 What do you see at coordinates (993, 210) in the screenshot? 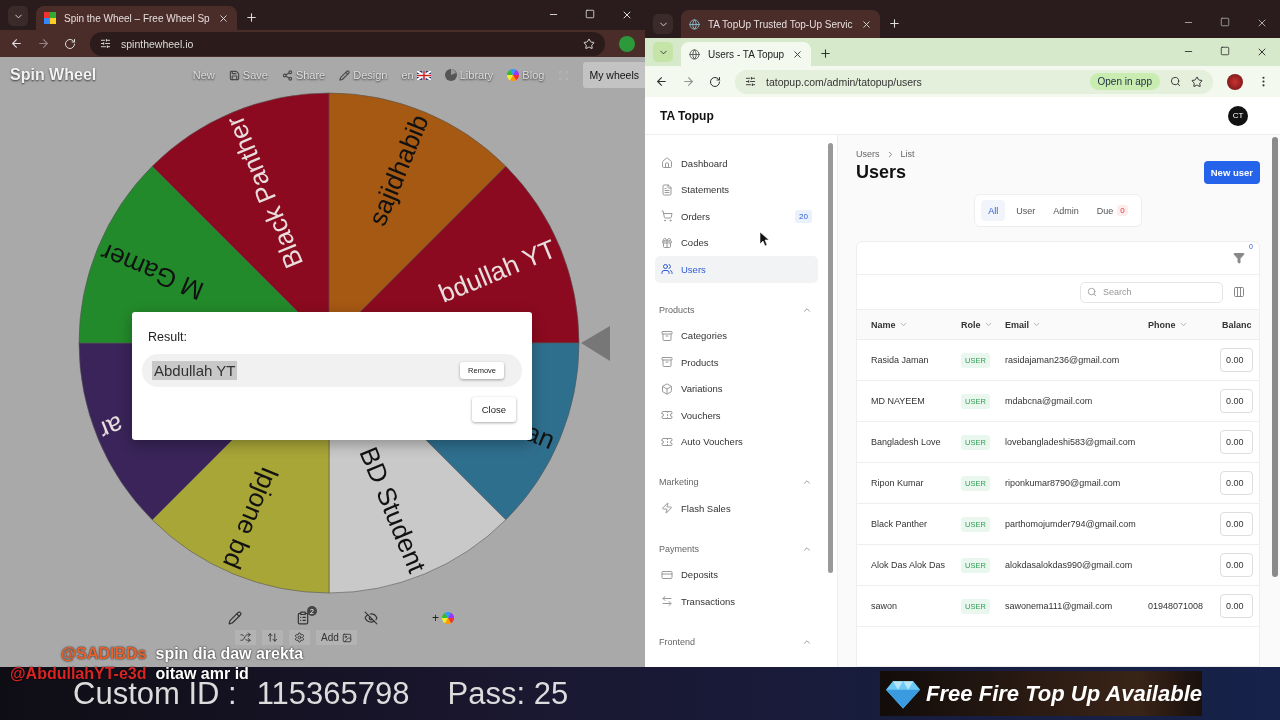
I see `filter-tab: All` at bounding box center [993, 210].